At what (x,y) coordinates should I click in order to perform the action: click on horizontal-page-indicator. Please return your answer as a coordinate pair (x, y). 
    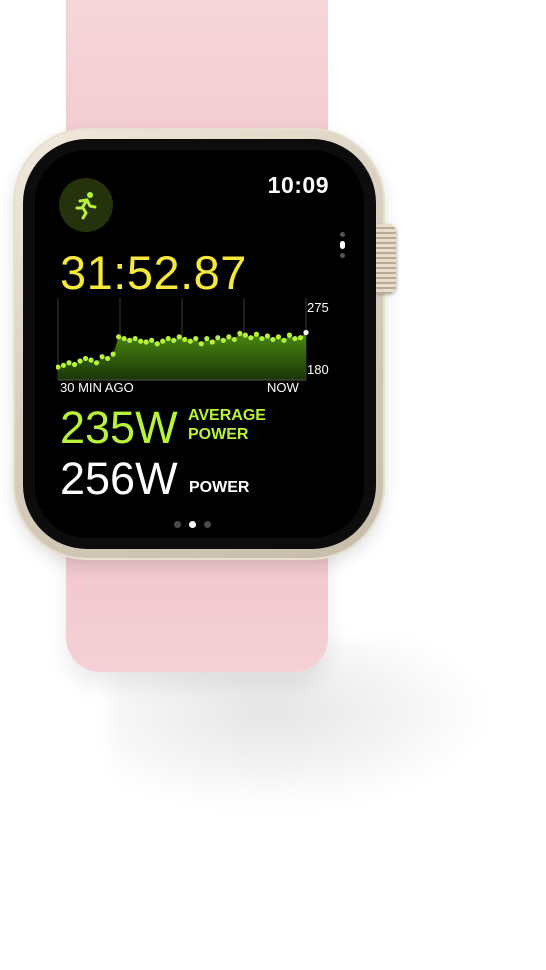
    Looking at the image, I should click on (192, 524).